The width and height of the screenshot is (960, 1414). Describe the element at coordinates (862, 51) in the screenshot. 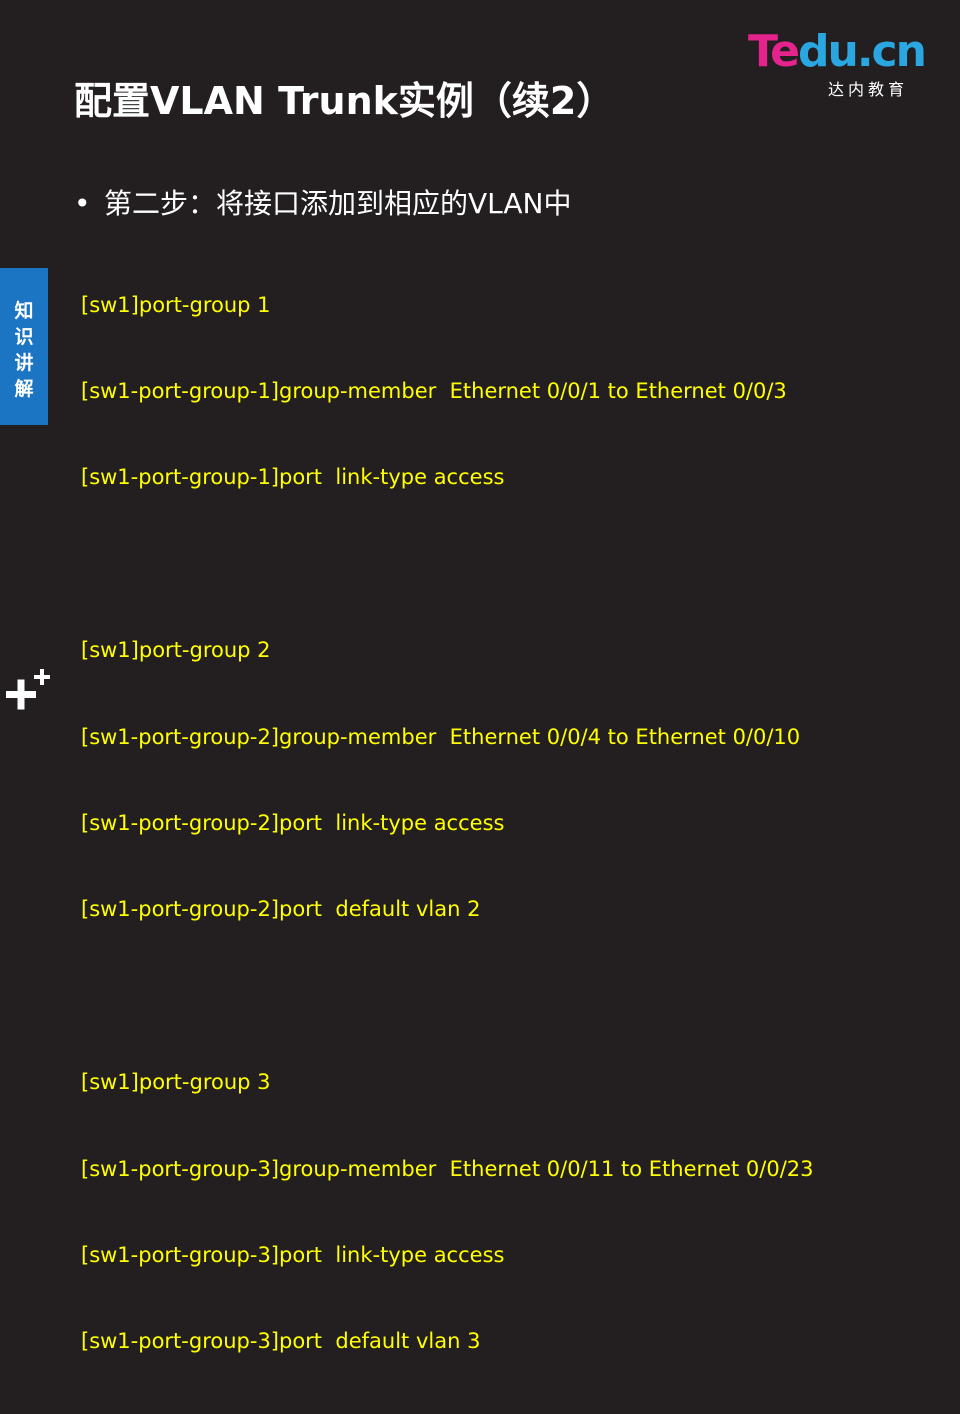

I see `logo-wordmark-part2: du.cn` at that location.